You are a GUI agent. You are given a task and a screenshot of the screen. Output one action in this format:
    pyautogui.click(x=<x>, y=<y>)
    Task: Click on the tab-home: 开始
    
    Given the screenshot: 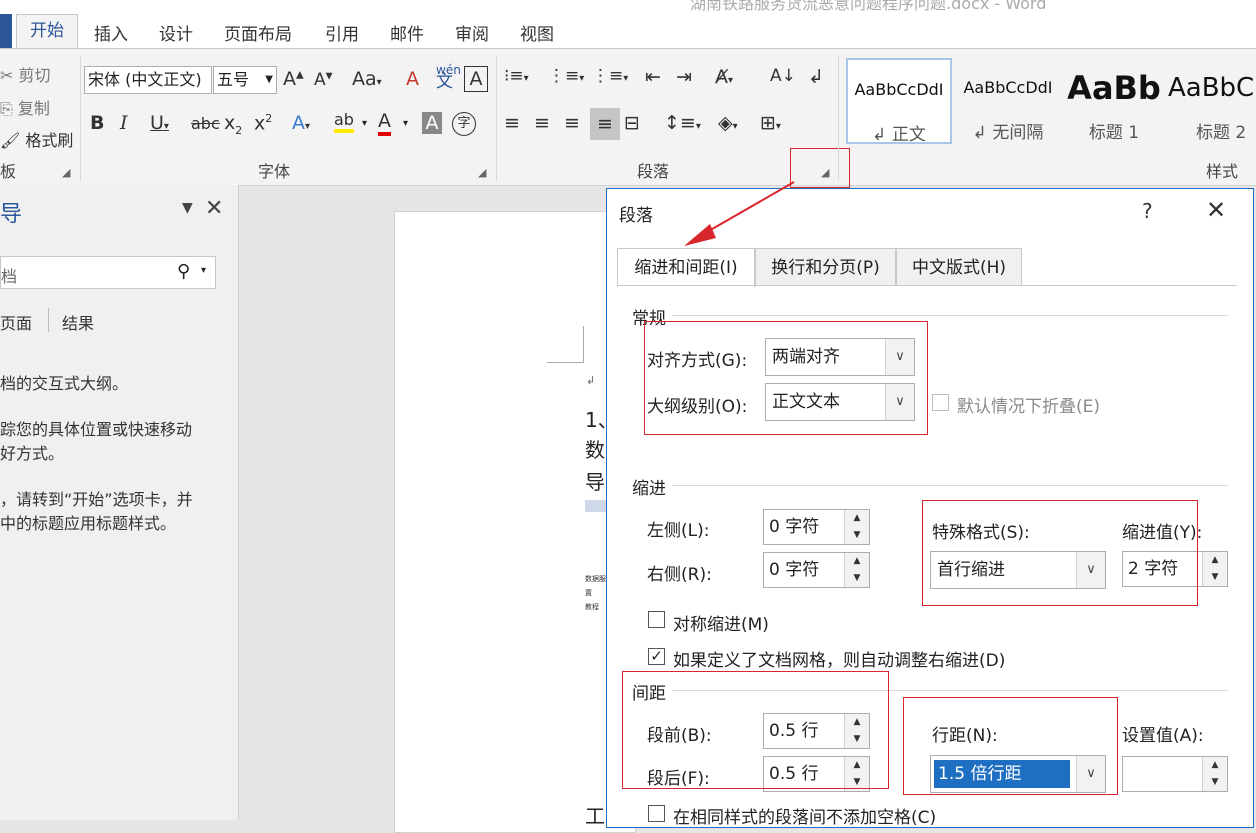 What is the action you would take?
    pyautogui.click(x=47, y=31)
    